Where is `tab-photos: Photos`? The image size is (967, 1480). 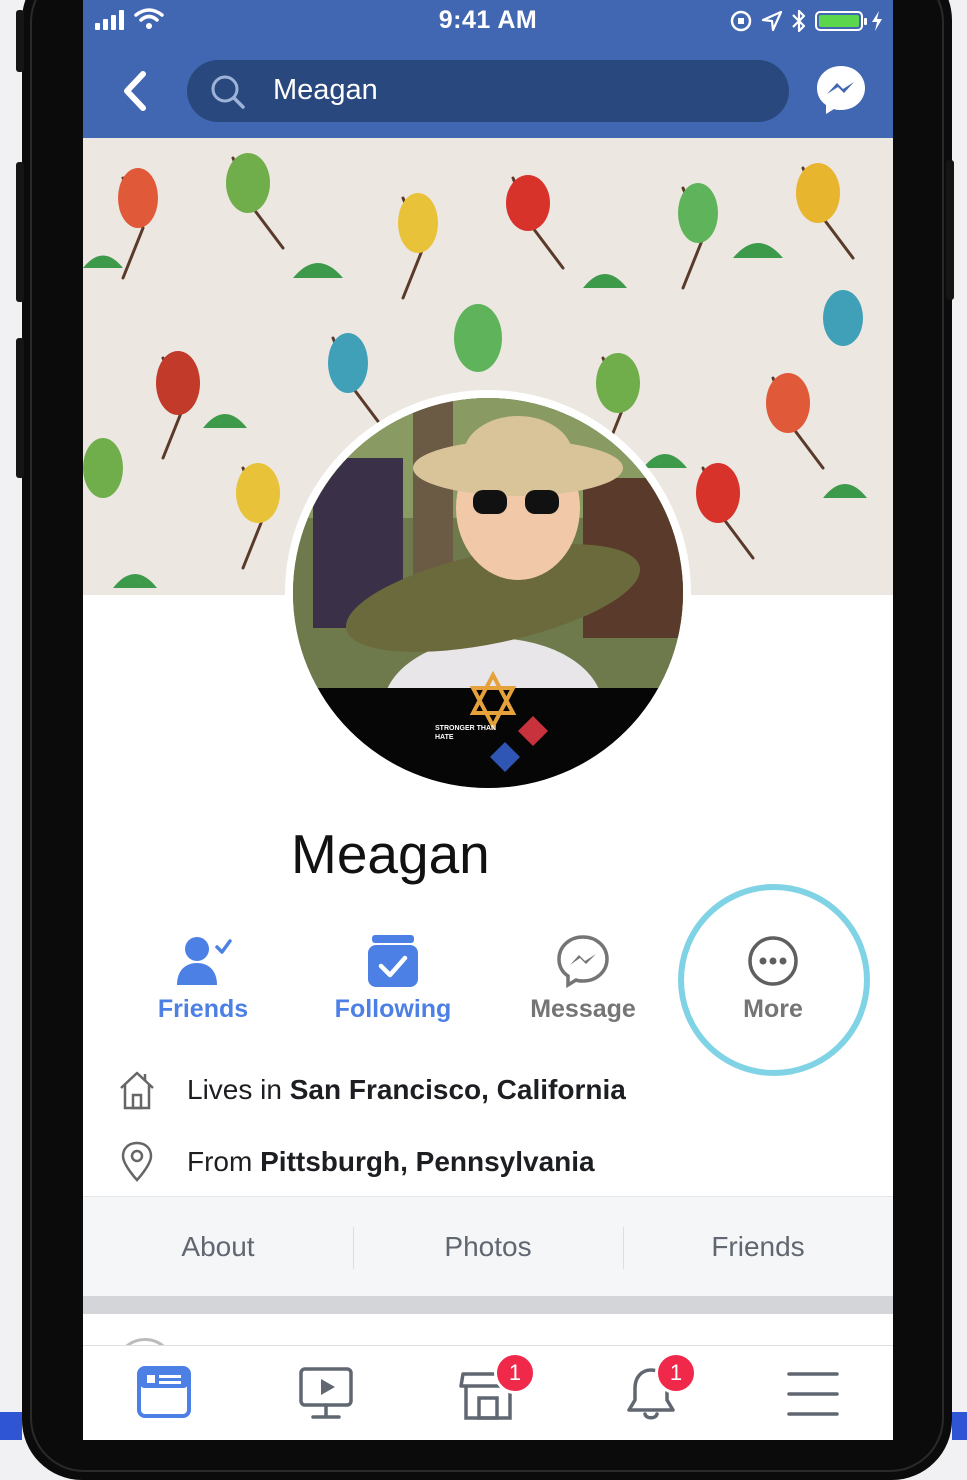
tab-photos: Photos is located at coordinates (488, 1247).